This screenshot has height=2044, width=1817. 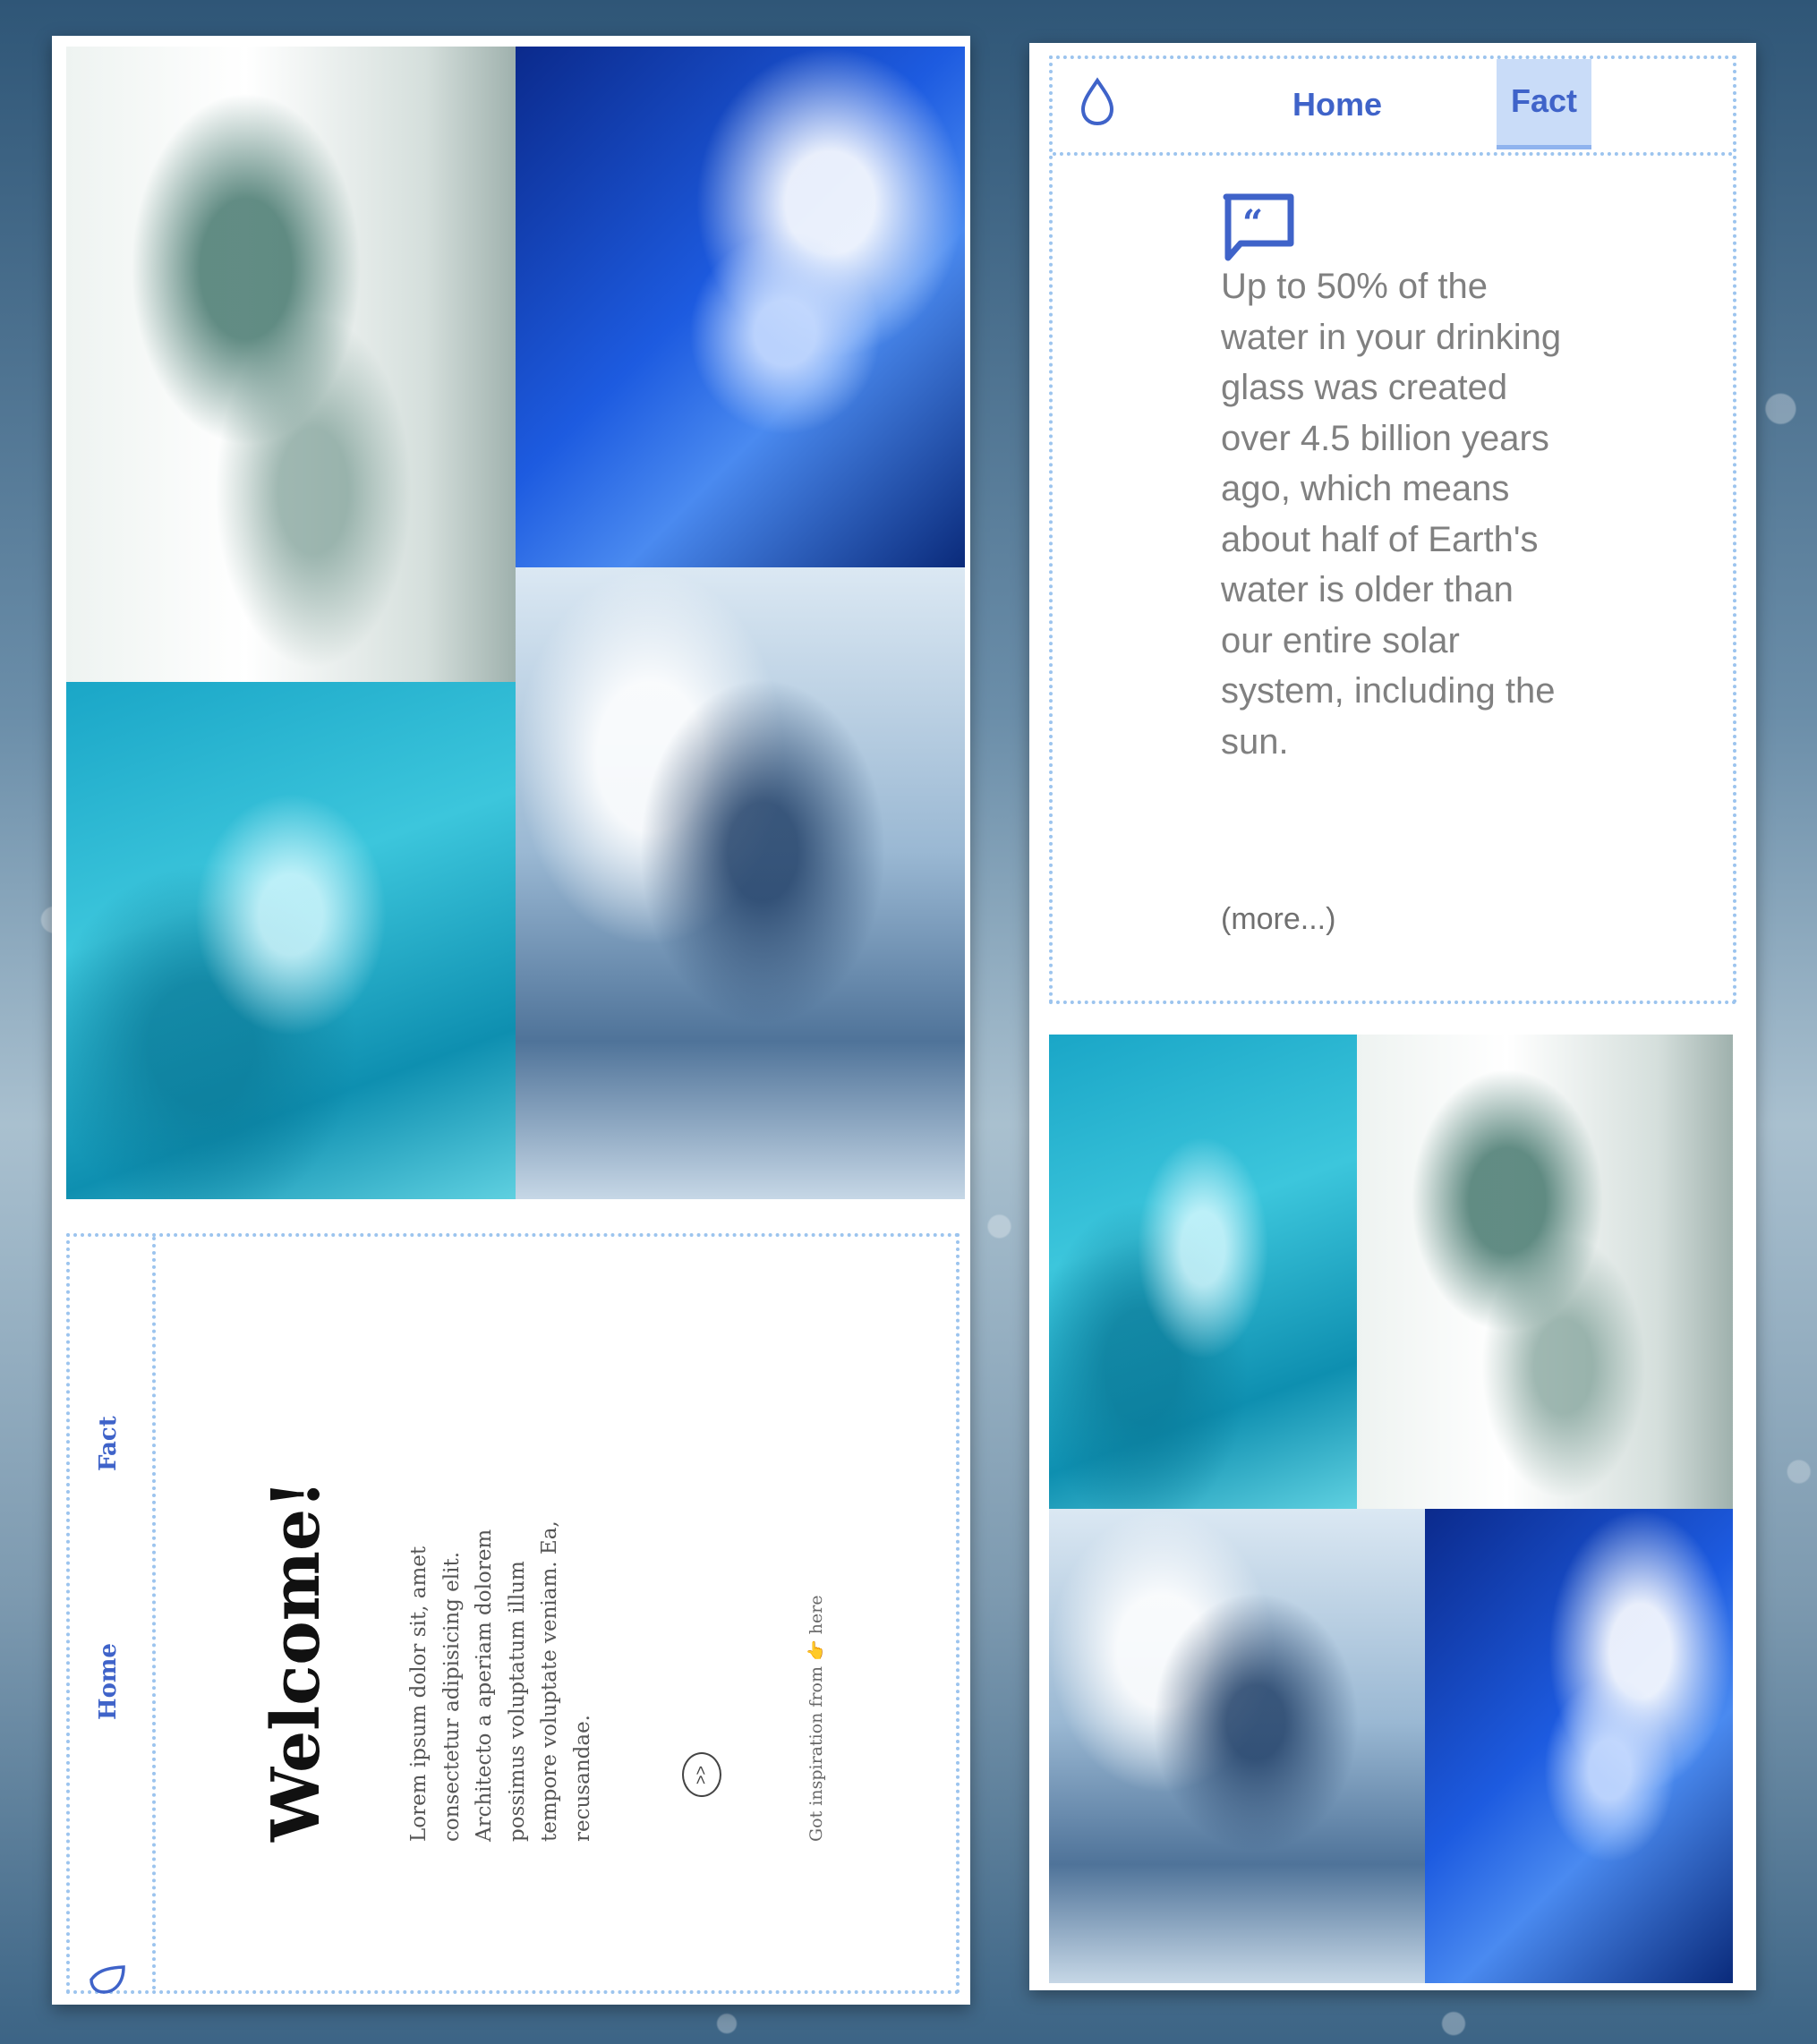 What do you see at coordinates (113, 1615) in the screenshot?
I see `left-nav-bar: Home Fact` at bounding box center [113, 1615].